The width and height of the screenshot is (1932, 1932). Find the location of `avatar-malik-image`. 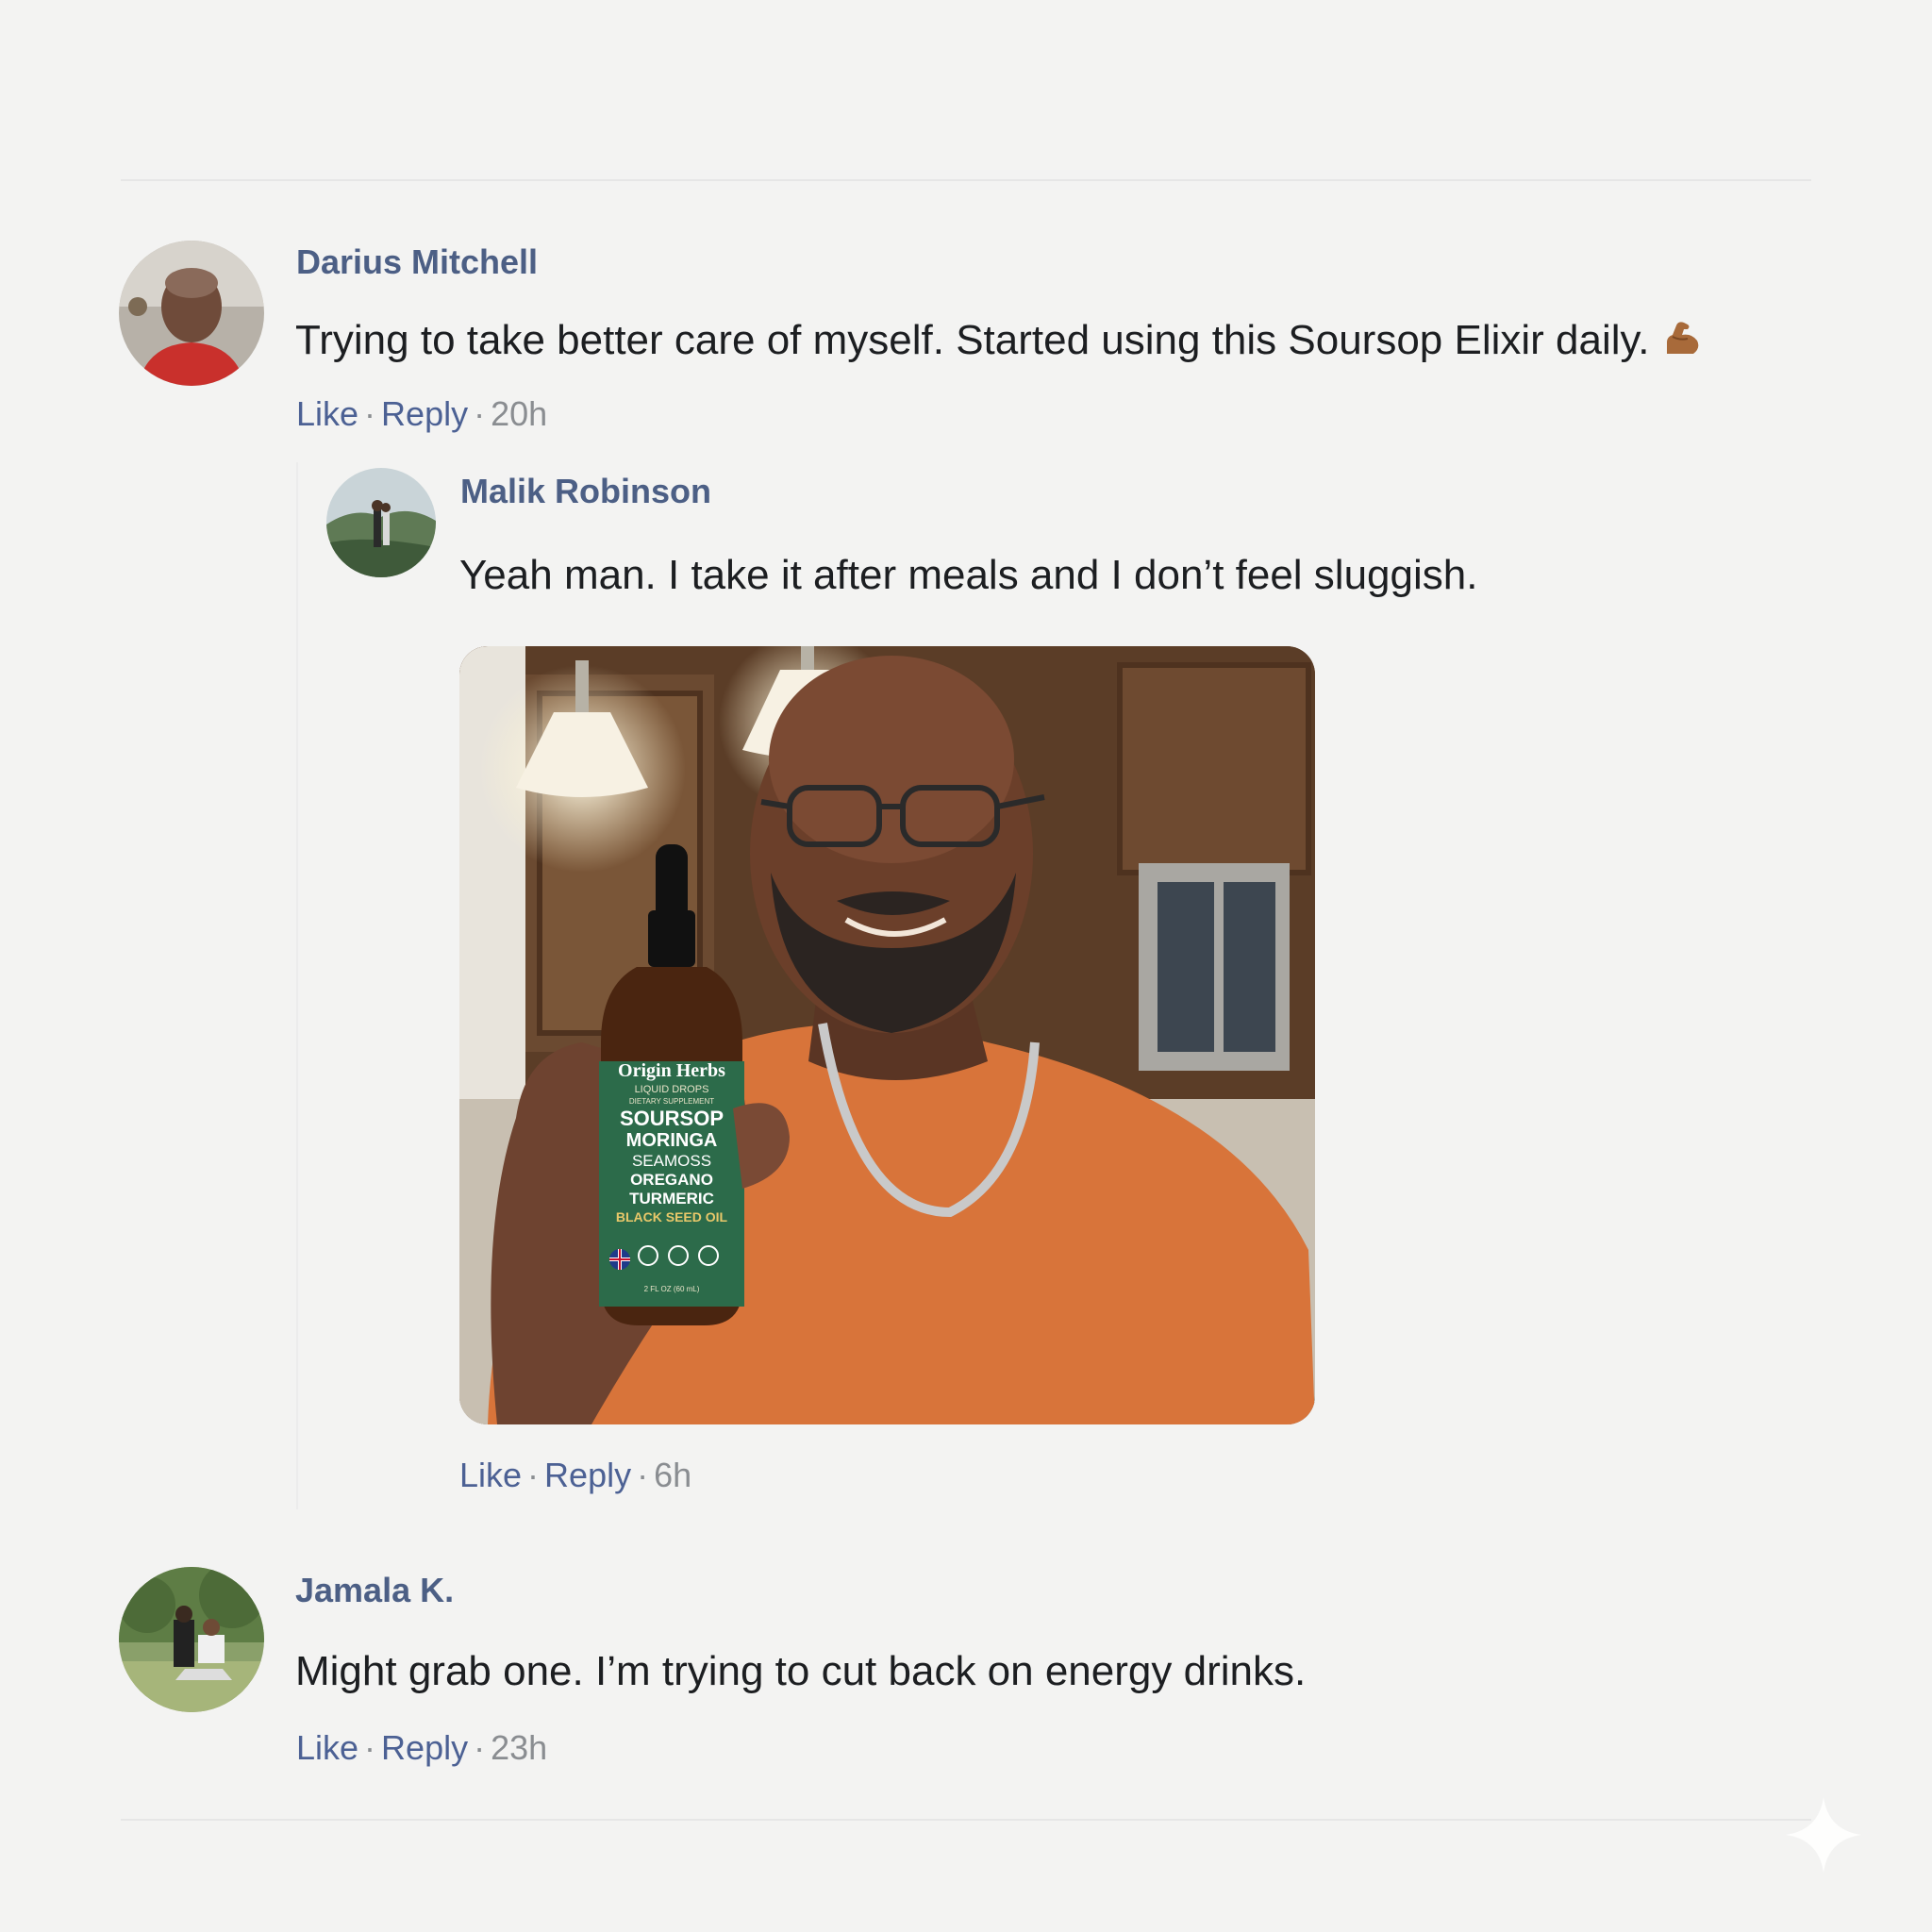

avatar-malik-image is located at coordinates (381, 523).